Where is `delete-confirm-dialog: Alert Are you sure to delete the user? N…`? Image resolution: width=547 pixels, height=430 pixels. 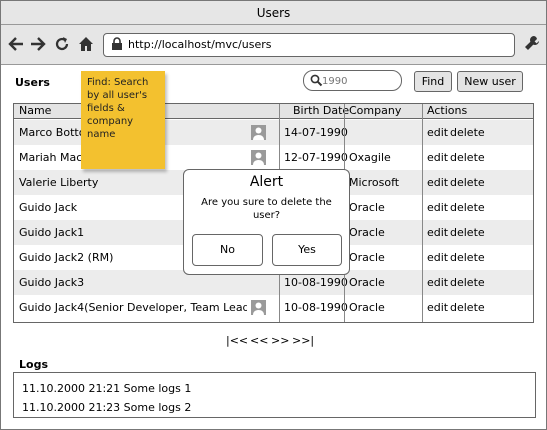
delete-confirm-dialog: Alert Are you sure to delete the user? N… is located at coordinates (266, 222).